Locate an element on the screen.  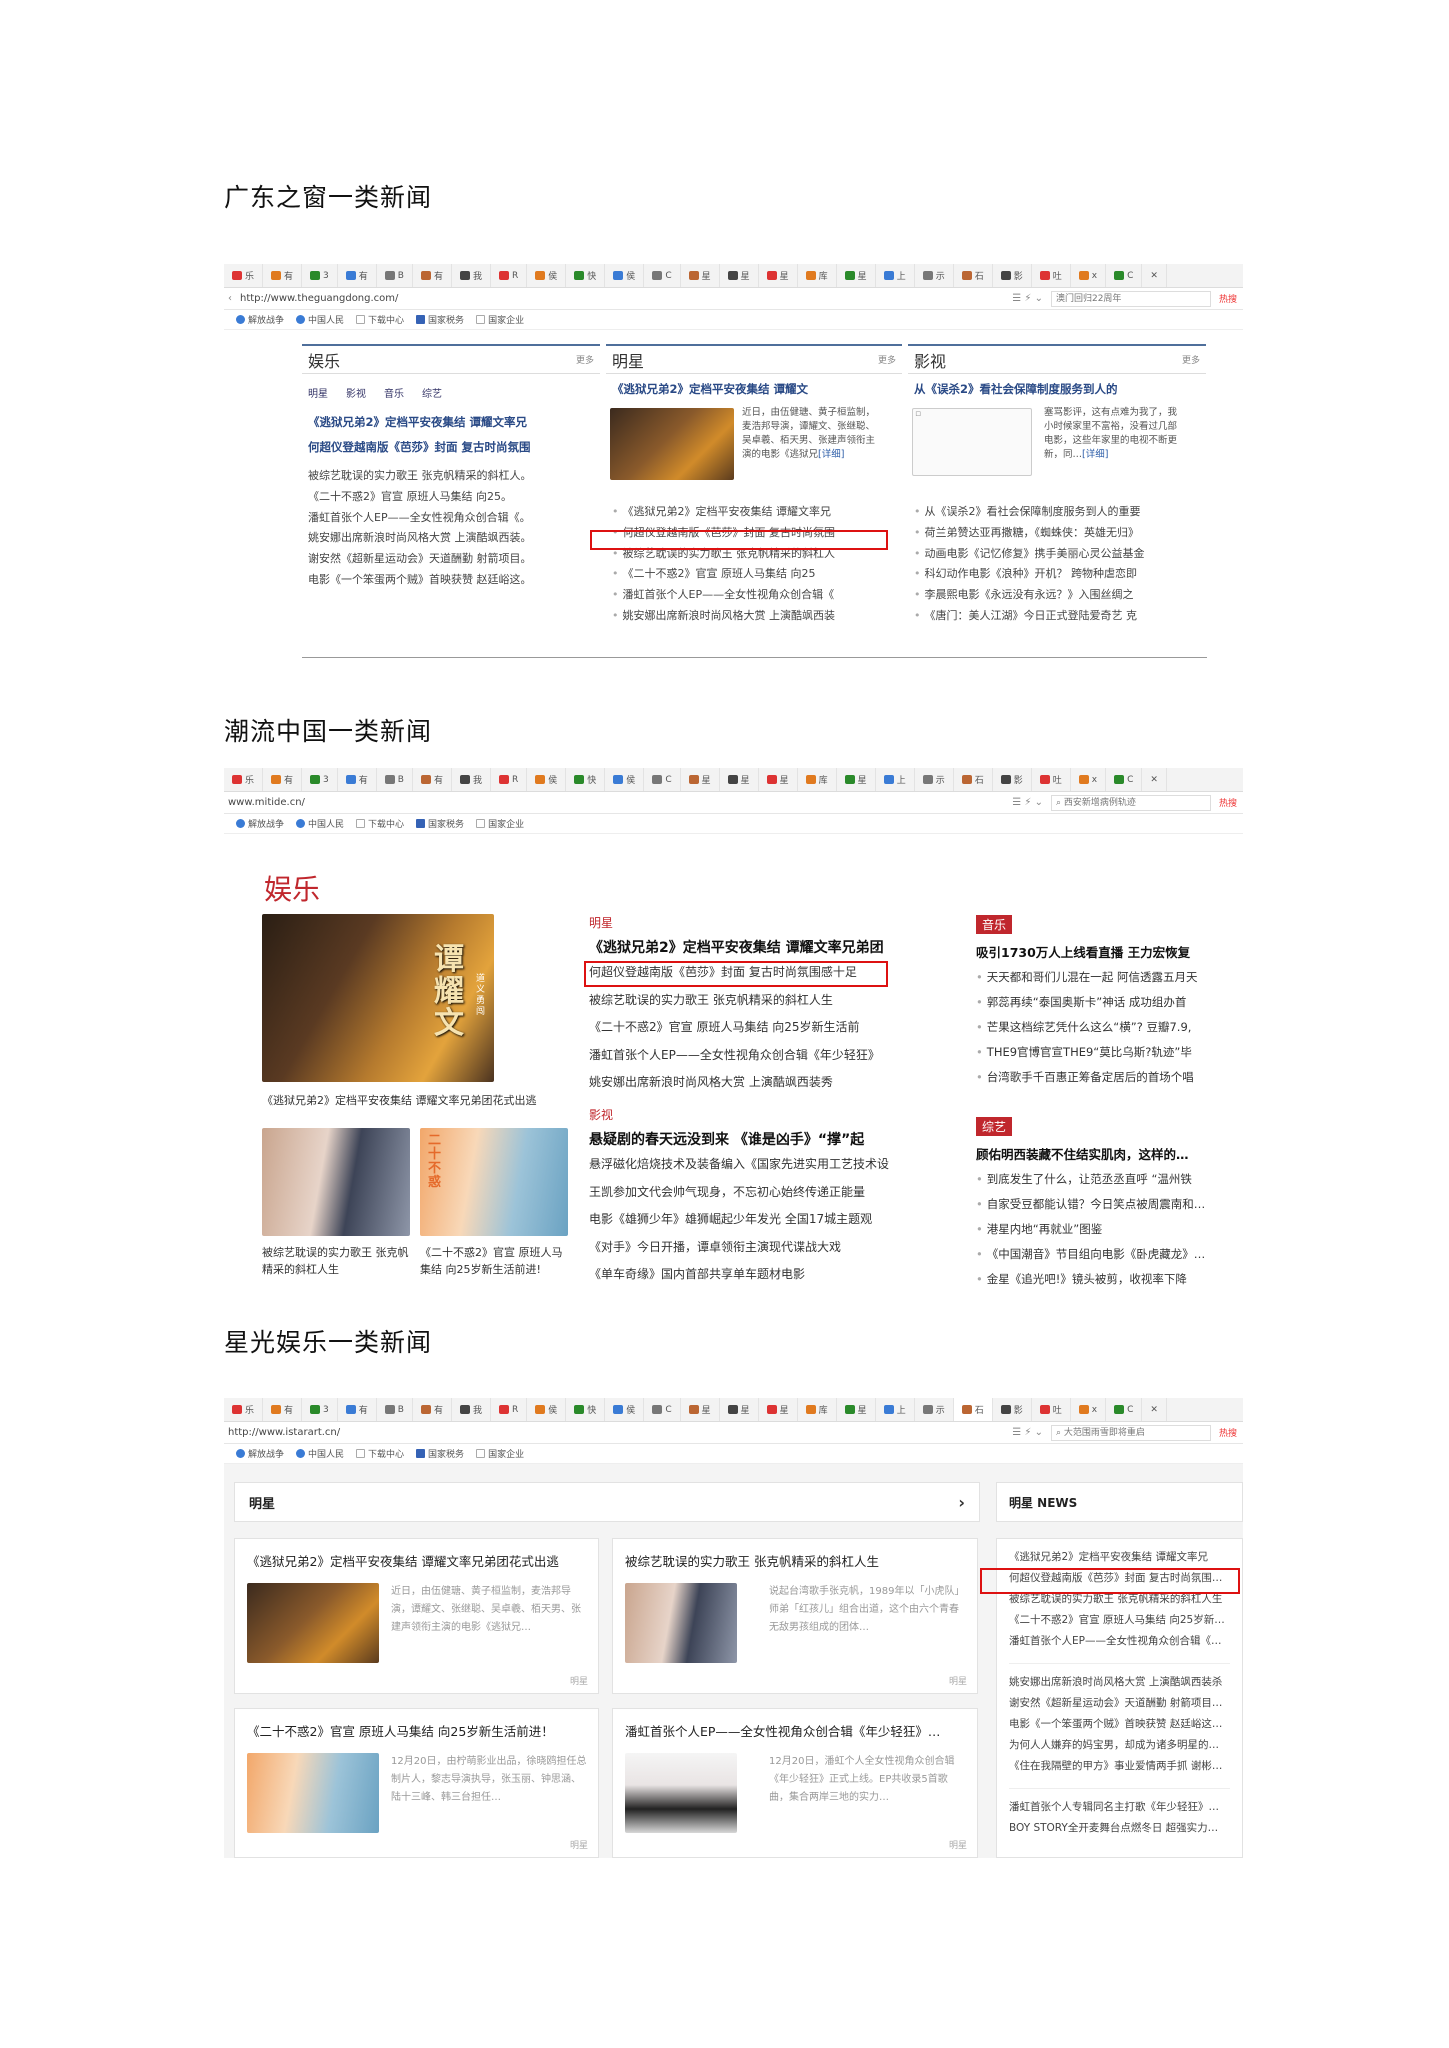
browser-tab: 吐 is located at coordinates (1051, 1409).